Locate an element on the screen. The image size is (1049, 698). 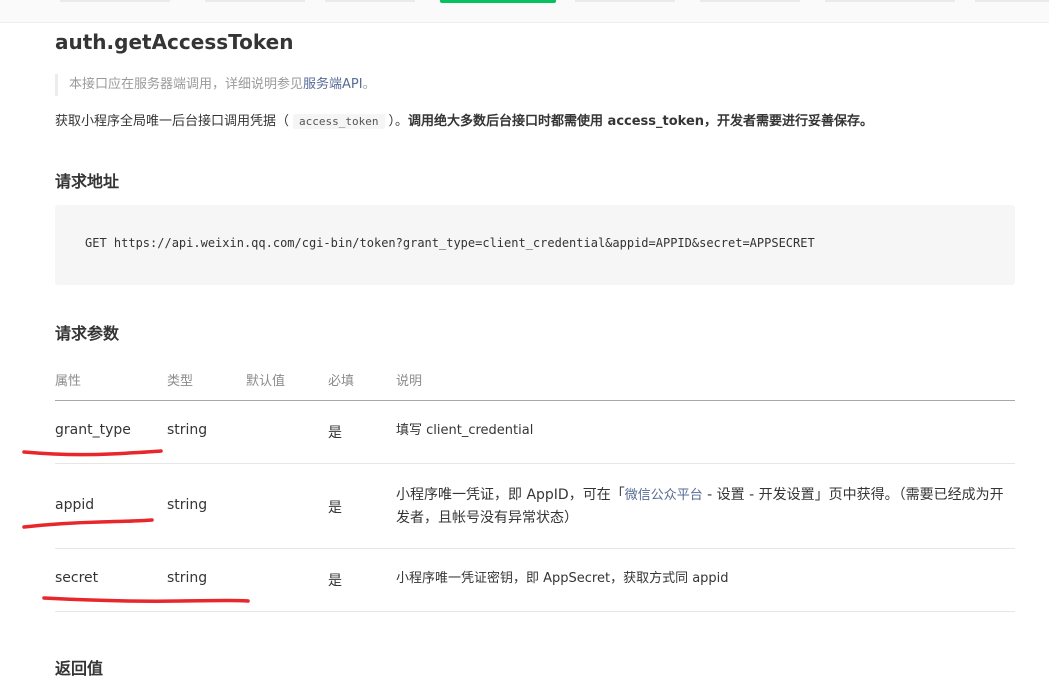
annotation-layer is located at coordinates (136, 526).